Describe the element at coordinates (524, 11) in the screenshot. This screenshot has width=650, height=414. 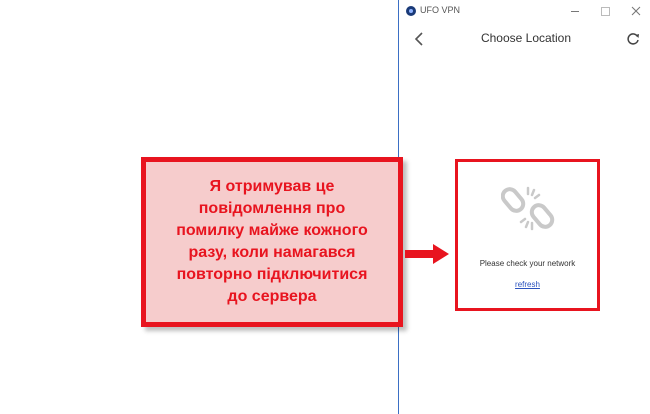
I see `title-bar: UFO VPN` at that location.